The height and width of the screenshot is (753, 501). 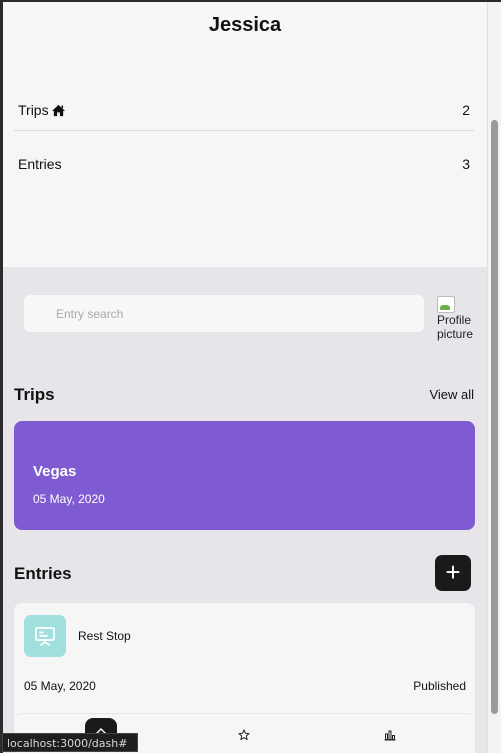 What do you see at coordinates (58, 110) in the screenshot?
I see `home-icon` at bounding box center [58, 110].